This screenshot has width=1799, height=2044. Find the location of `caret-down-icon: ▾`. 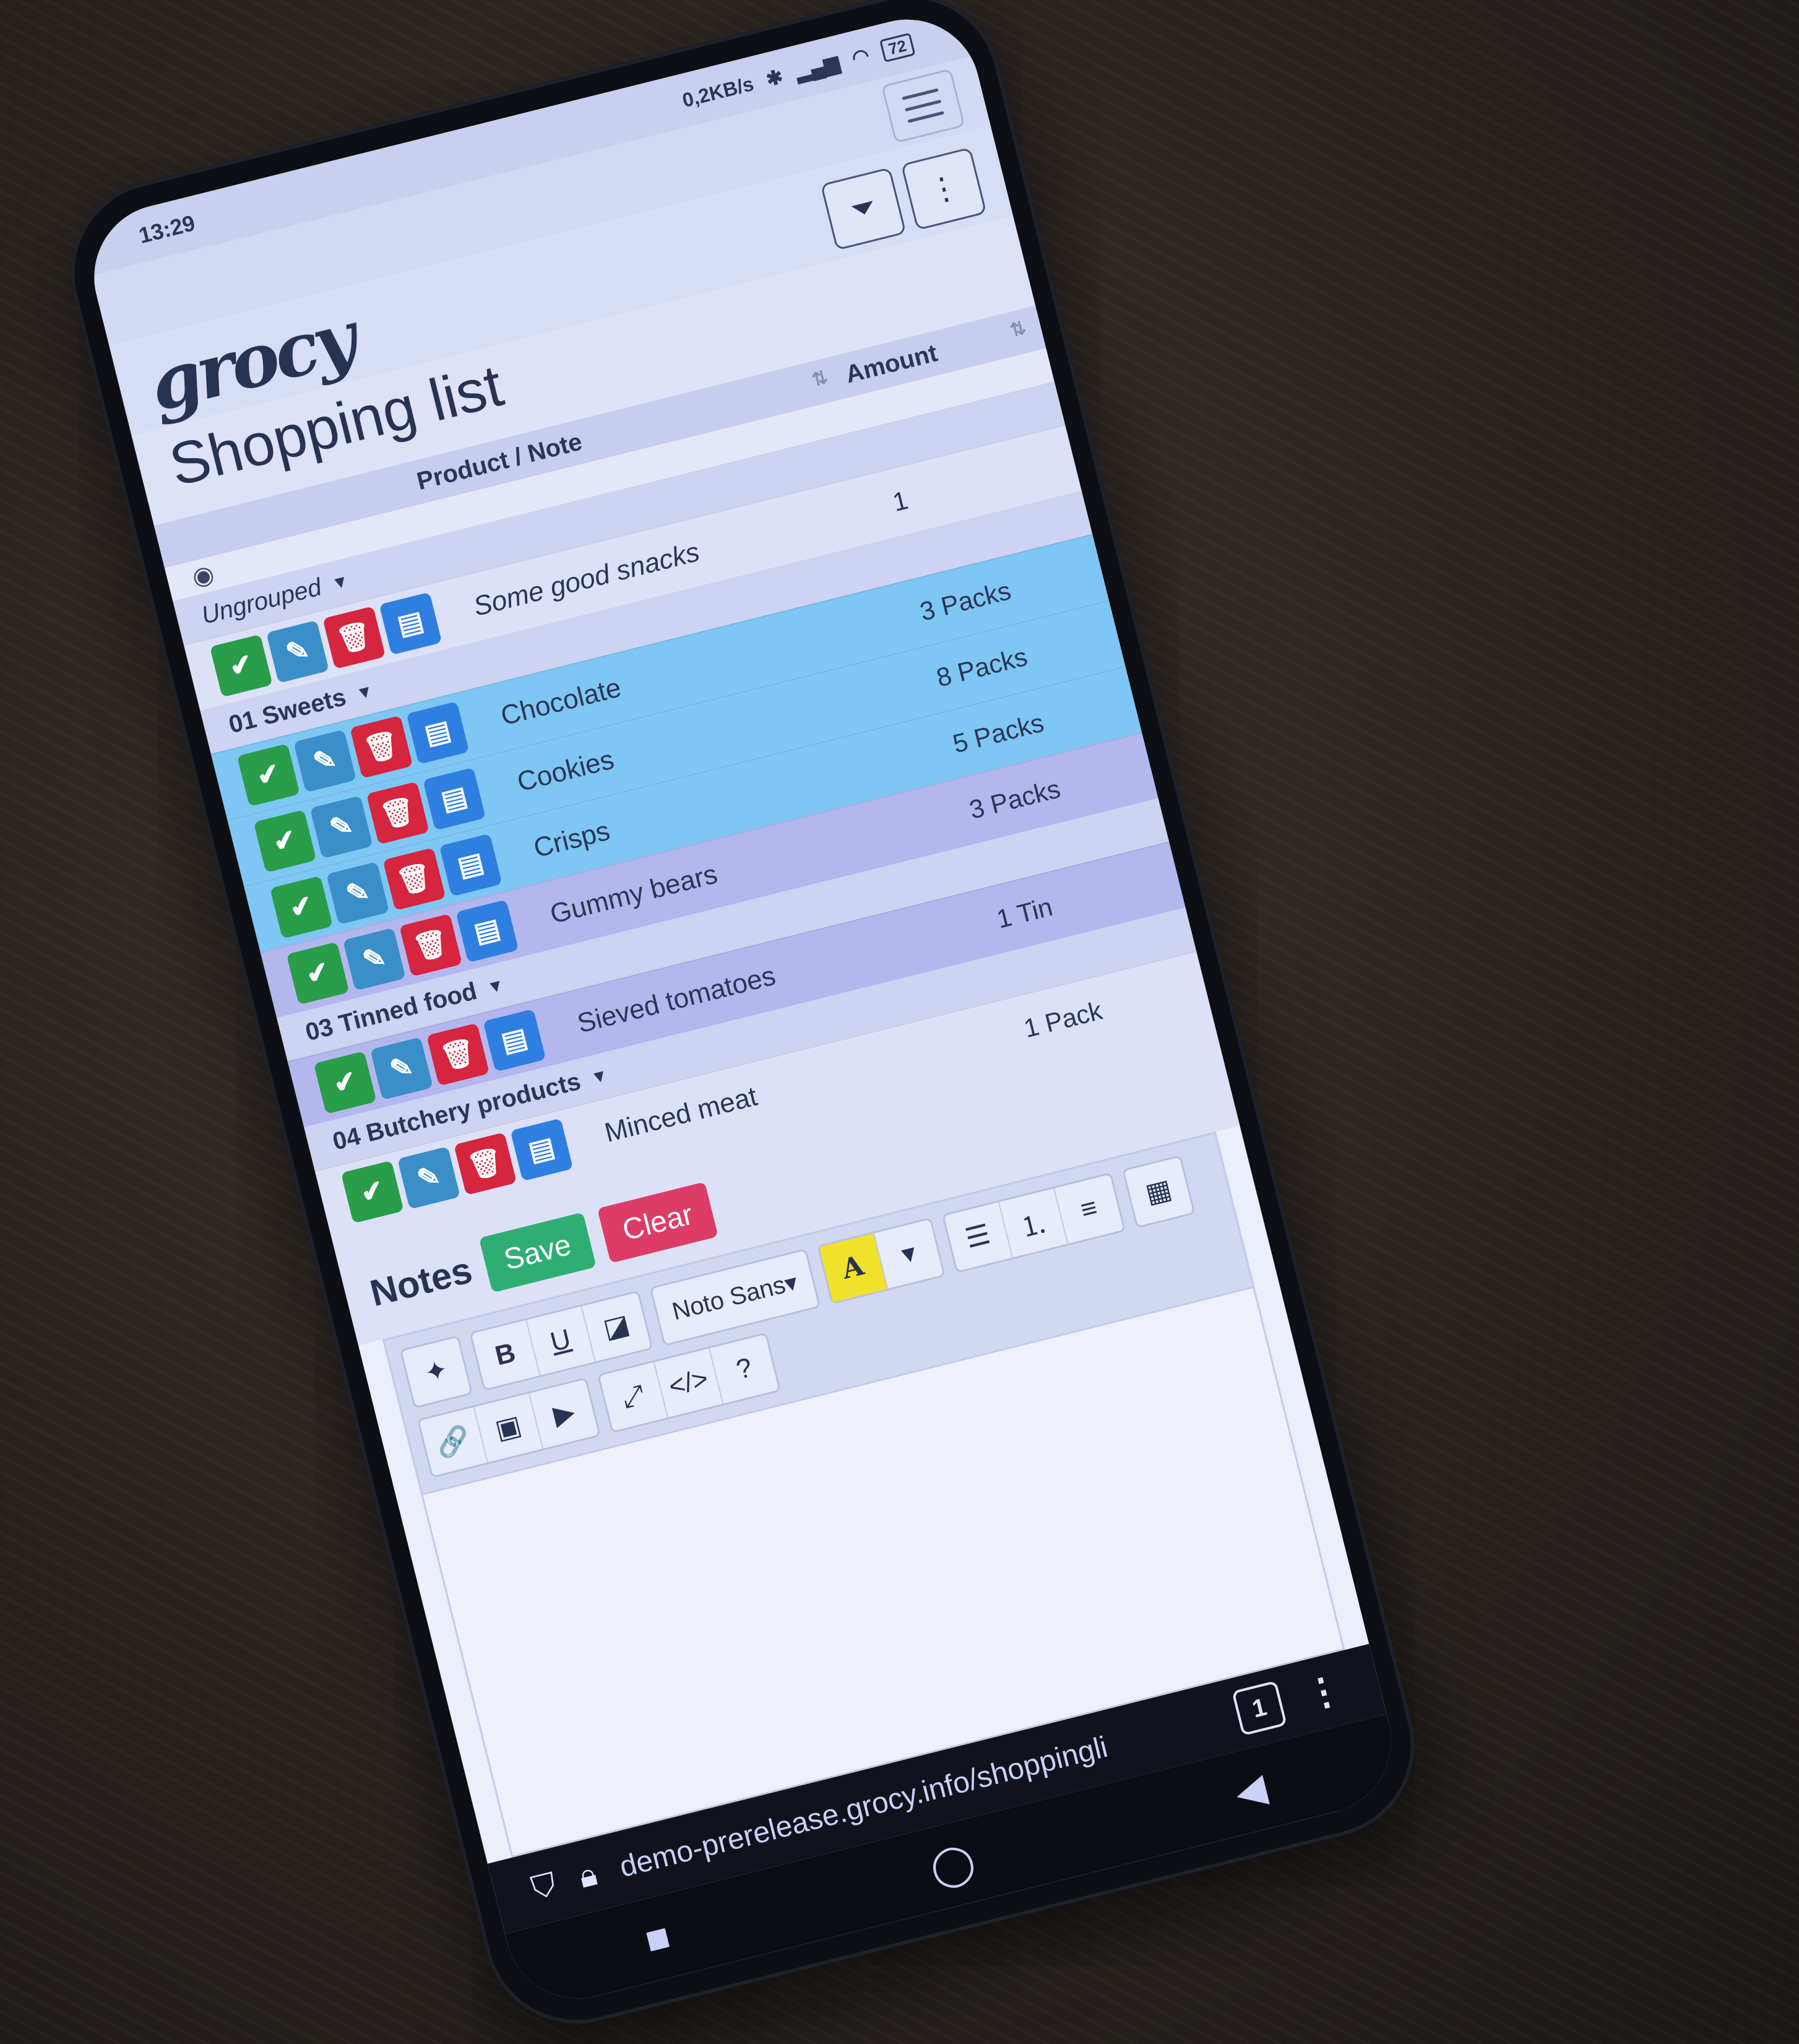

caret-down-icon: ▾ is located at coordinates (909, 1253).